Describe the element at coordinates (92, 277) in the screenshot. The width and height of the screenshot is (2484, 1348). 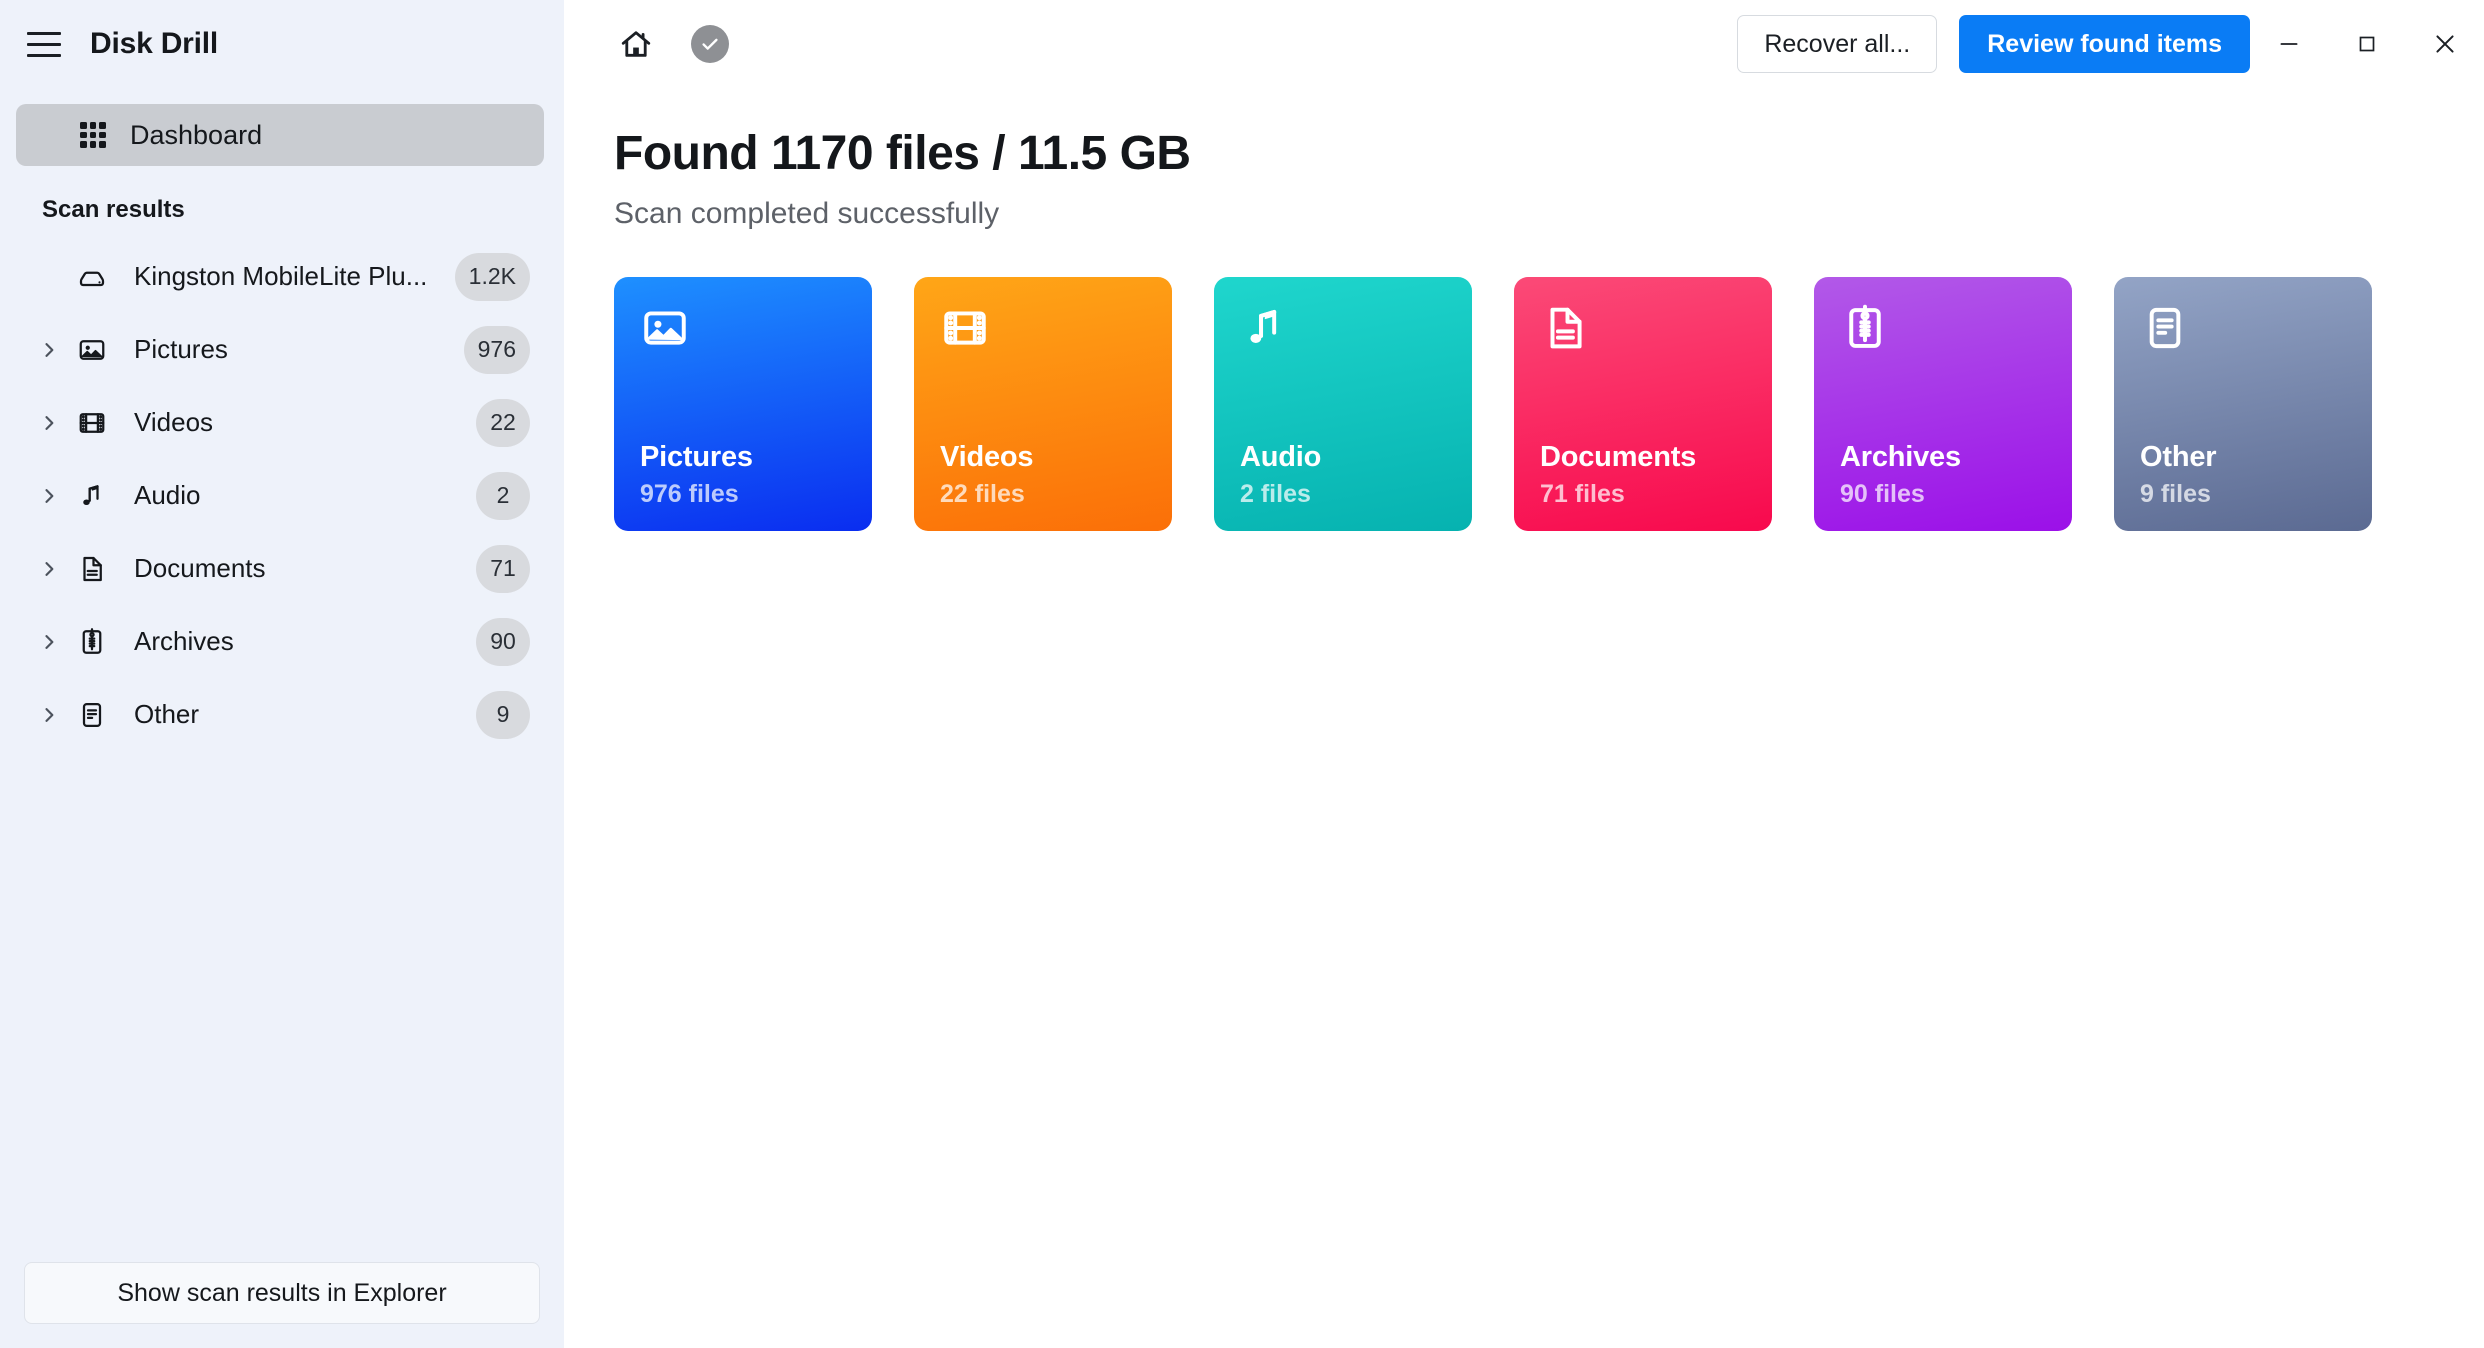
I see `disk-icon` at that location.